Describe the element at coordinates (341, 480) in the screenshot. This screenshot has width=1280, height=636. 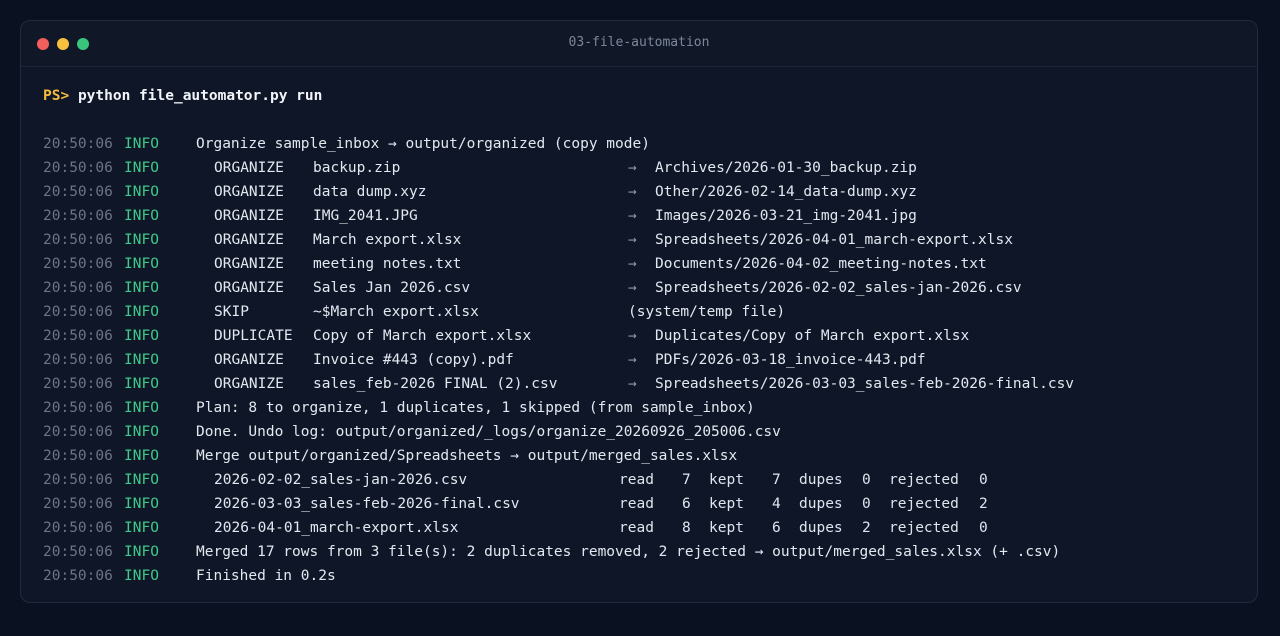
I see `merge-file-name: 2026-02-02_sales-jan-2026.csv` at that location.